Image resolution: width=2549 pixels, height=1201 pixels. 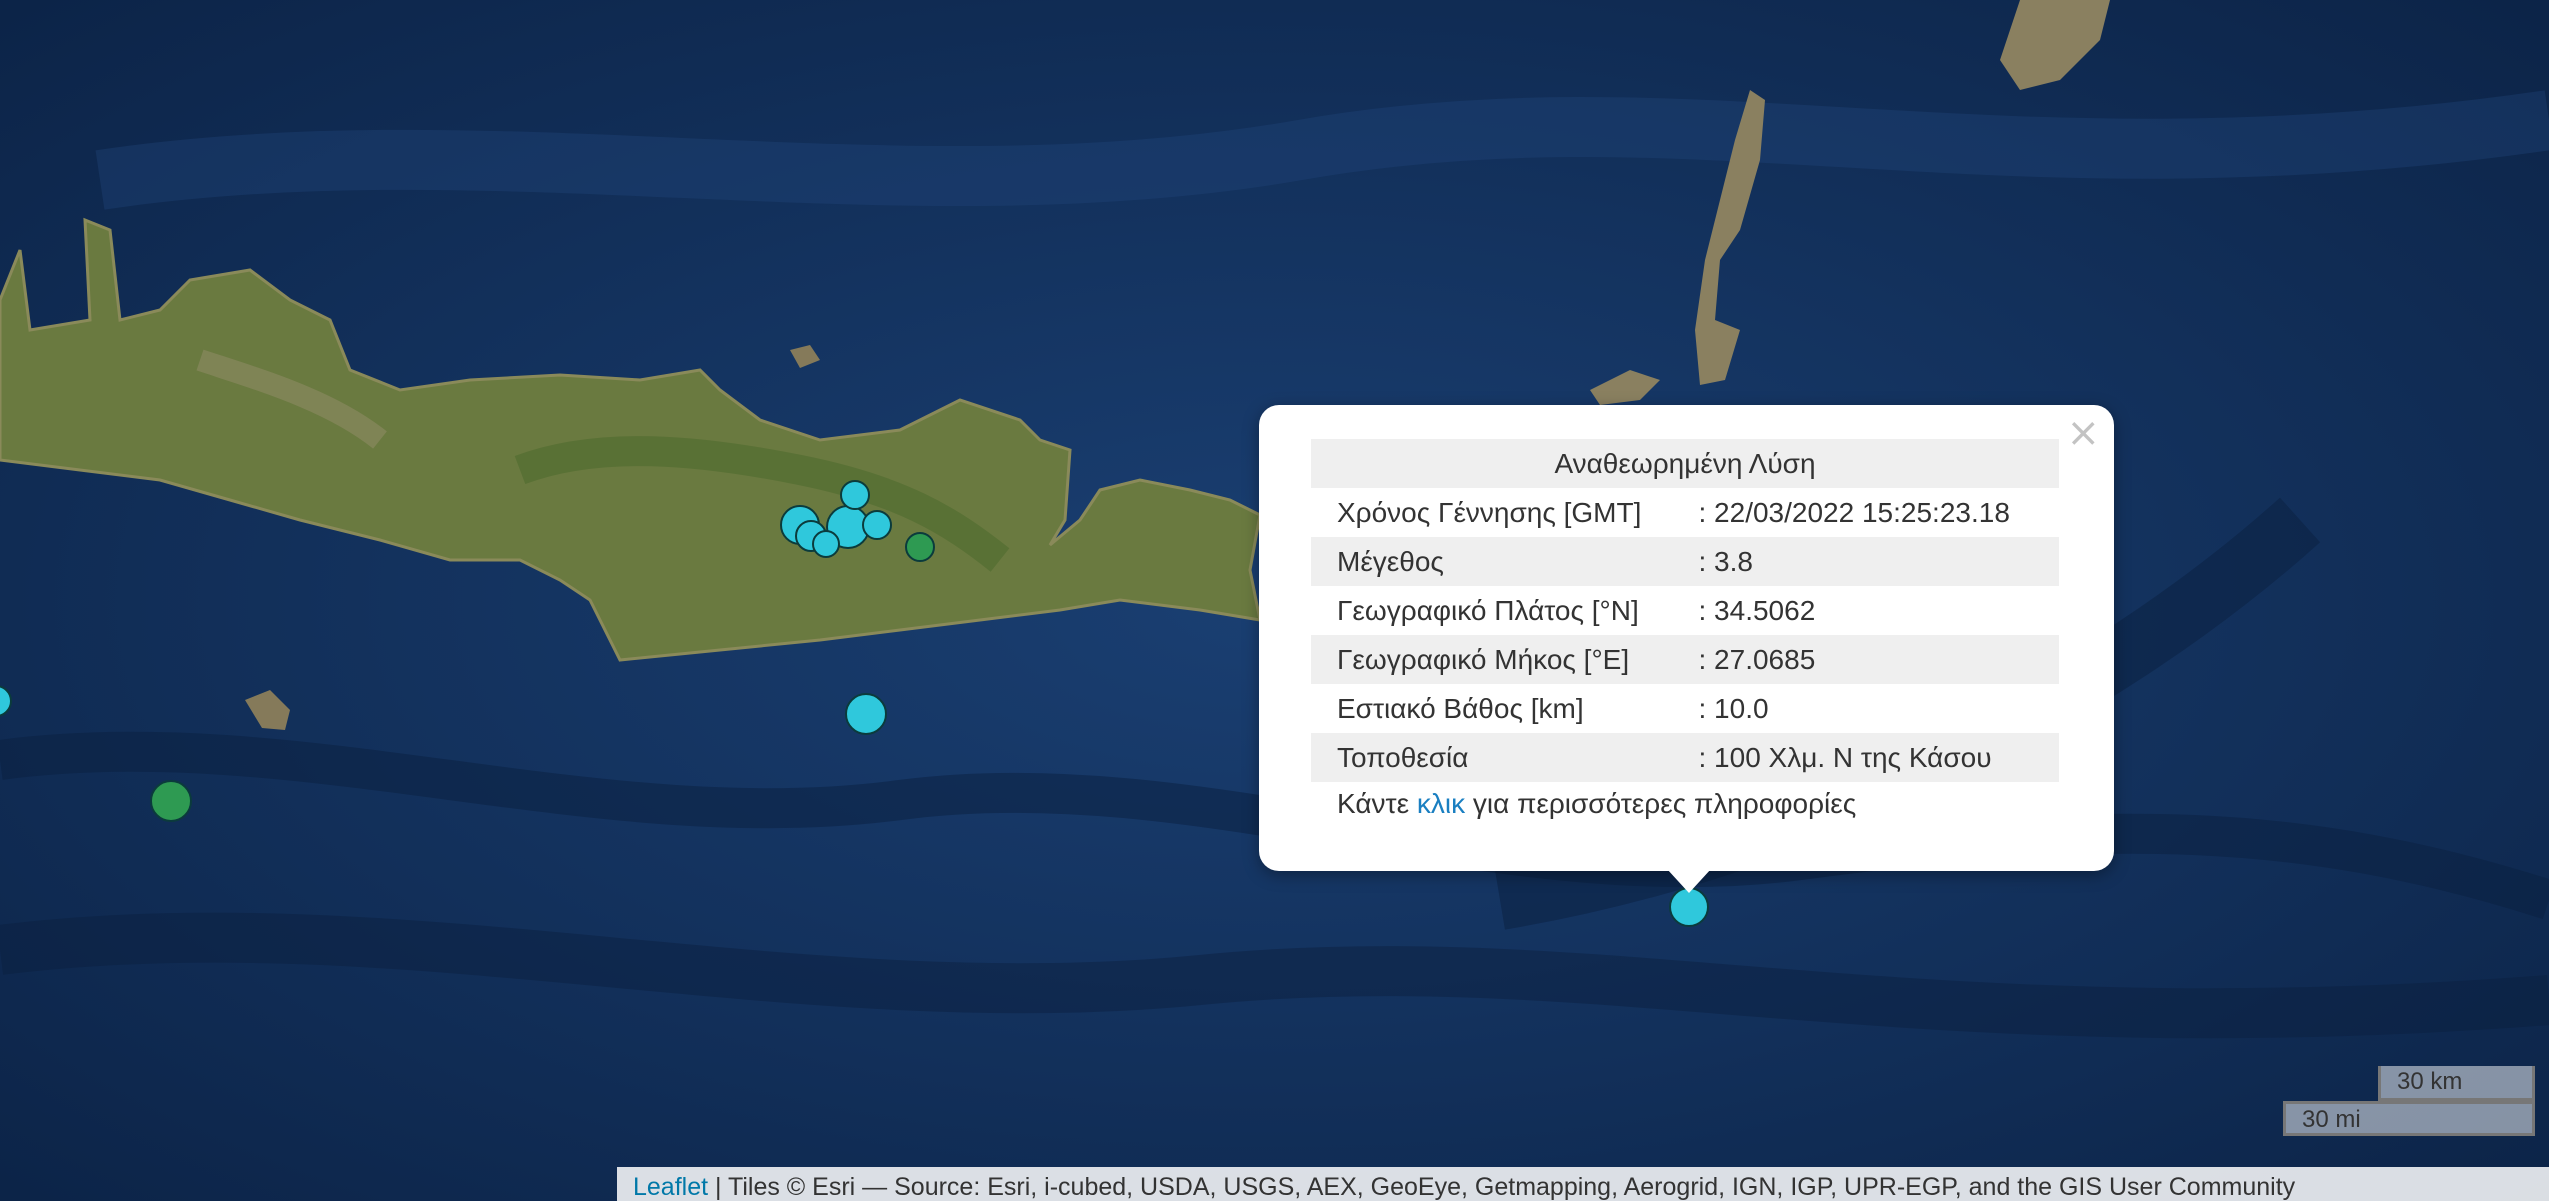 What do you see at coordinates (1854, 512) in the screenshot?
I see `row-value: : 22/03/2022 15:25:23.18` at bounding box center [1854, 512].